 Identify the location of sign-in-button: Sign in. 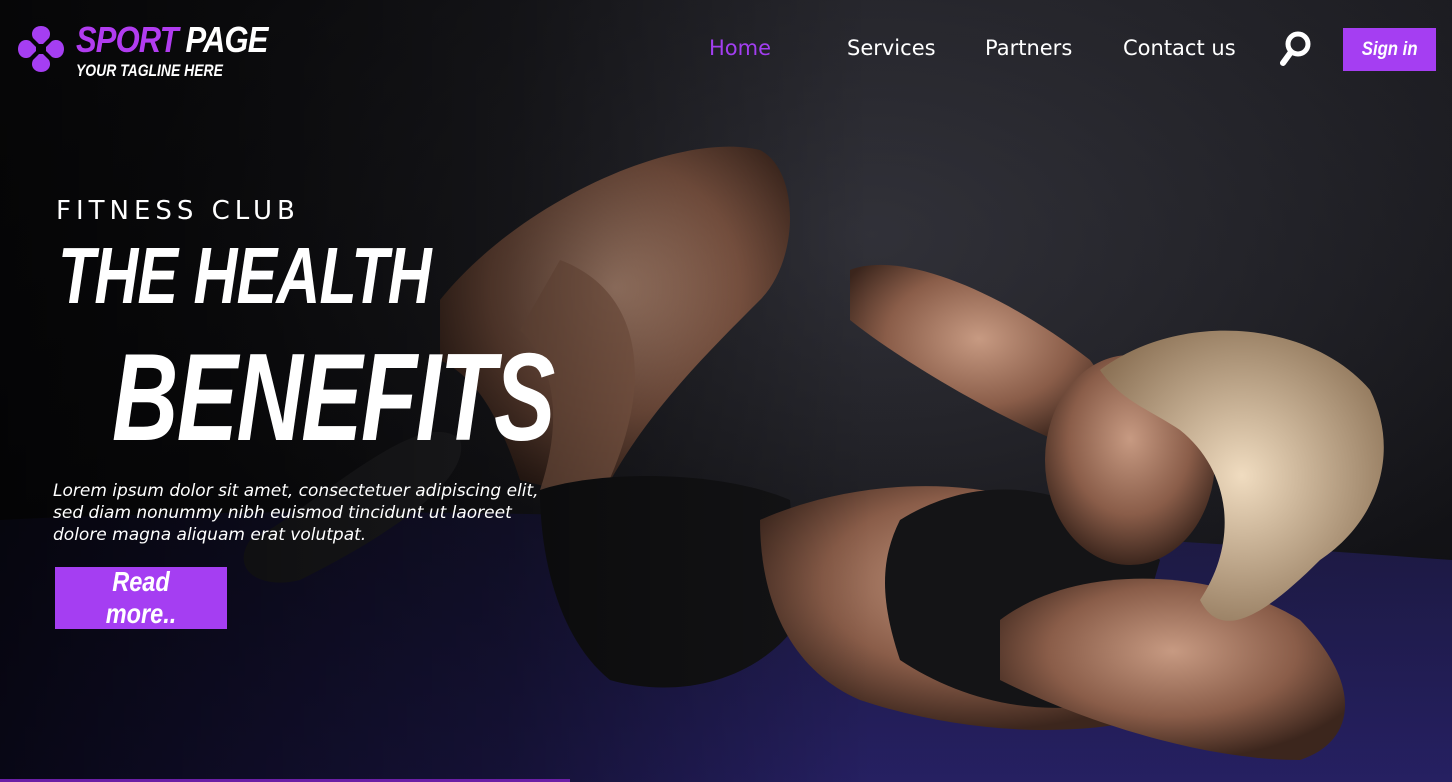
(1389, 49).